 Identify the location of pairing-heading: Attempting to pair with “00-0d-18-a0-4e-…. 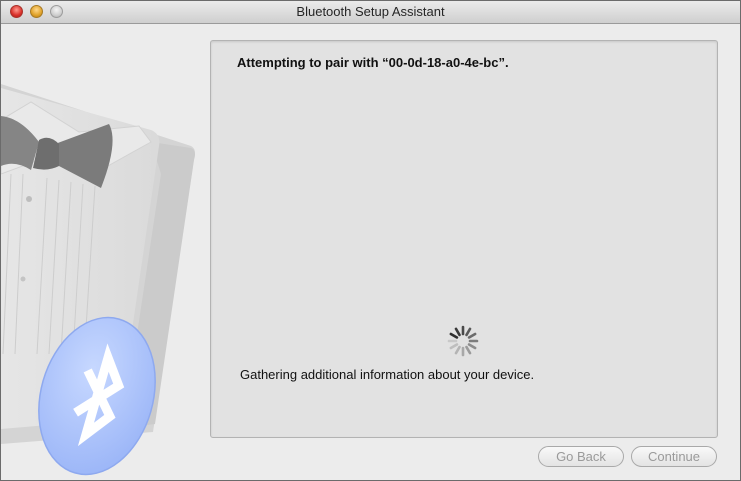
(373, 62).